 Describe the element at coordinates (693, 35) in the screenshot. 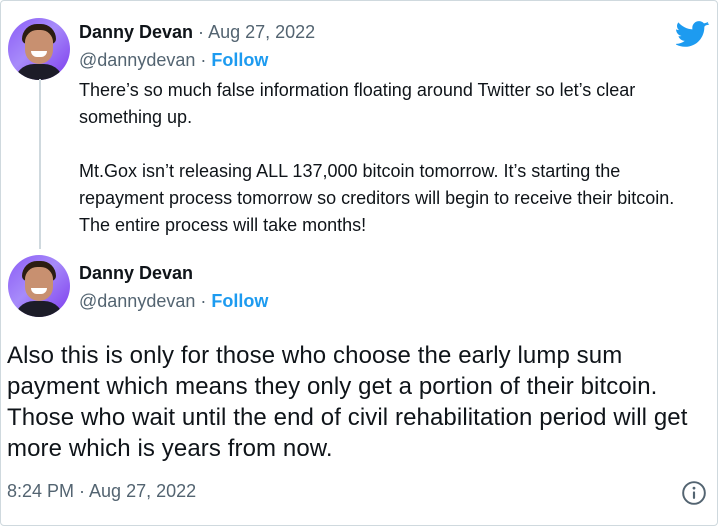

I see `twitter-bird-icon` at that location.